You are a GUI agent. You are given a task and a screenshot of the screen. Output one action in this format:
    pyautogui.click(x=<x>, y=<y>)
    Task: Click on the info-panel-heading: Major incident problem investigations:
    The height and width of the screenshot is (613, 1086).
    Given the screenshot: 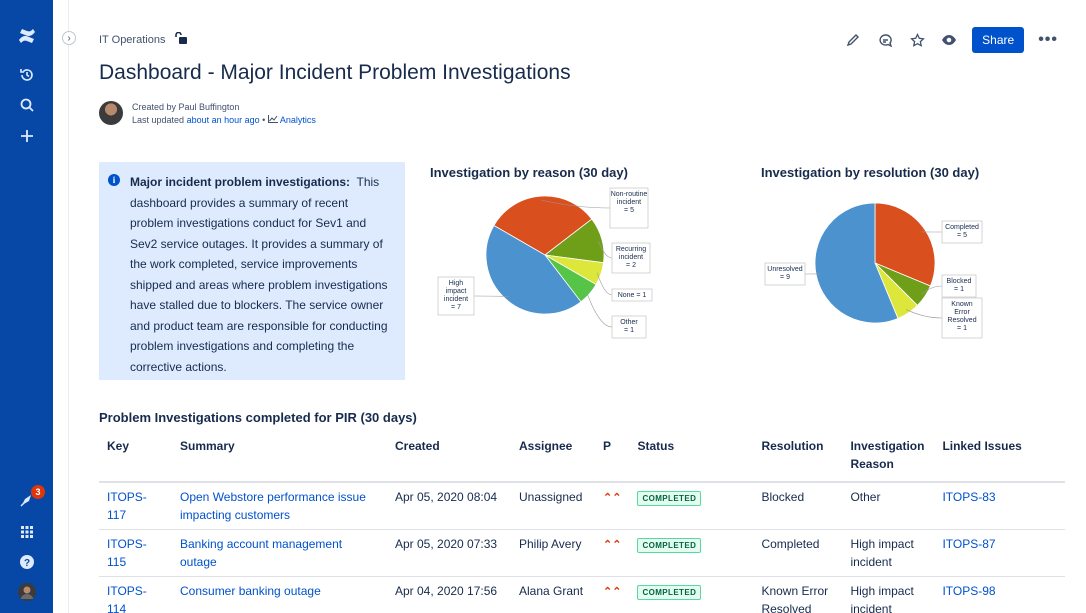 What is the action you would take?
    pyautogui.click(x=240, y=182)
    